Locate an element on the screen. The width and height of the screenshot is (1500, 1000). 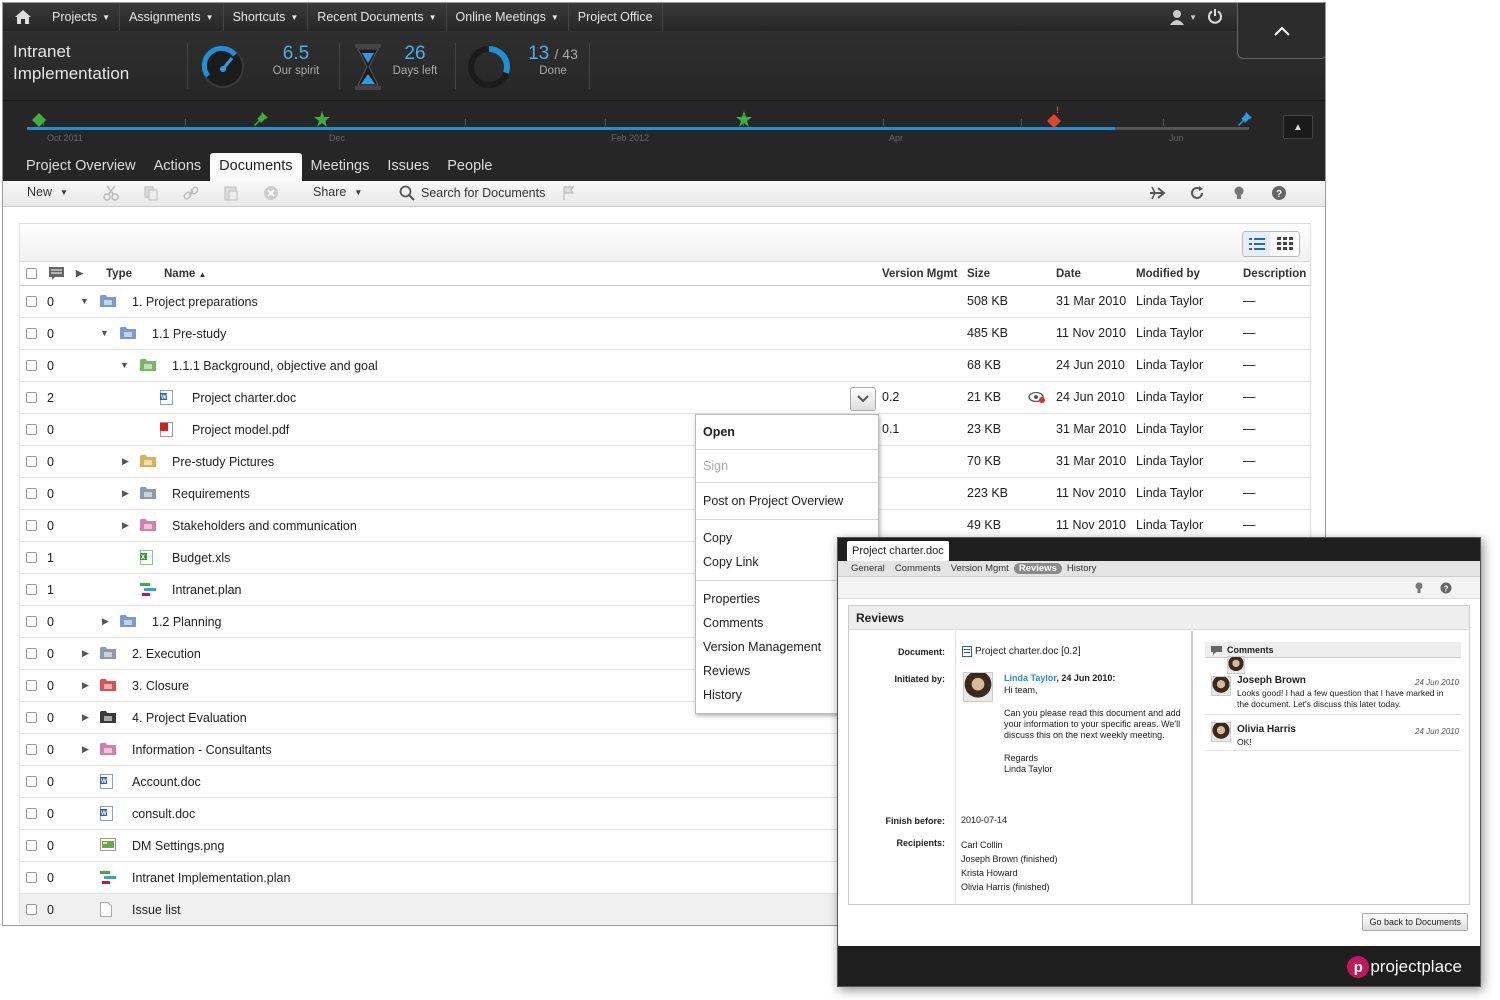
column-header-modified-by: Modified by is located at coordinates (1168, 274).